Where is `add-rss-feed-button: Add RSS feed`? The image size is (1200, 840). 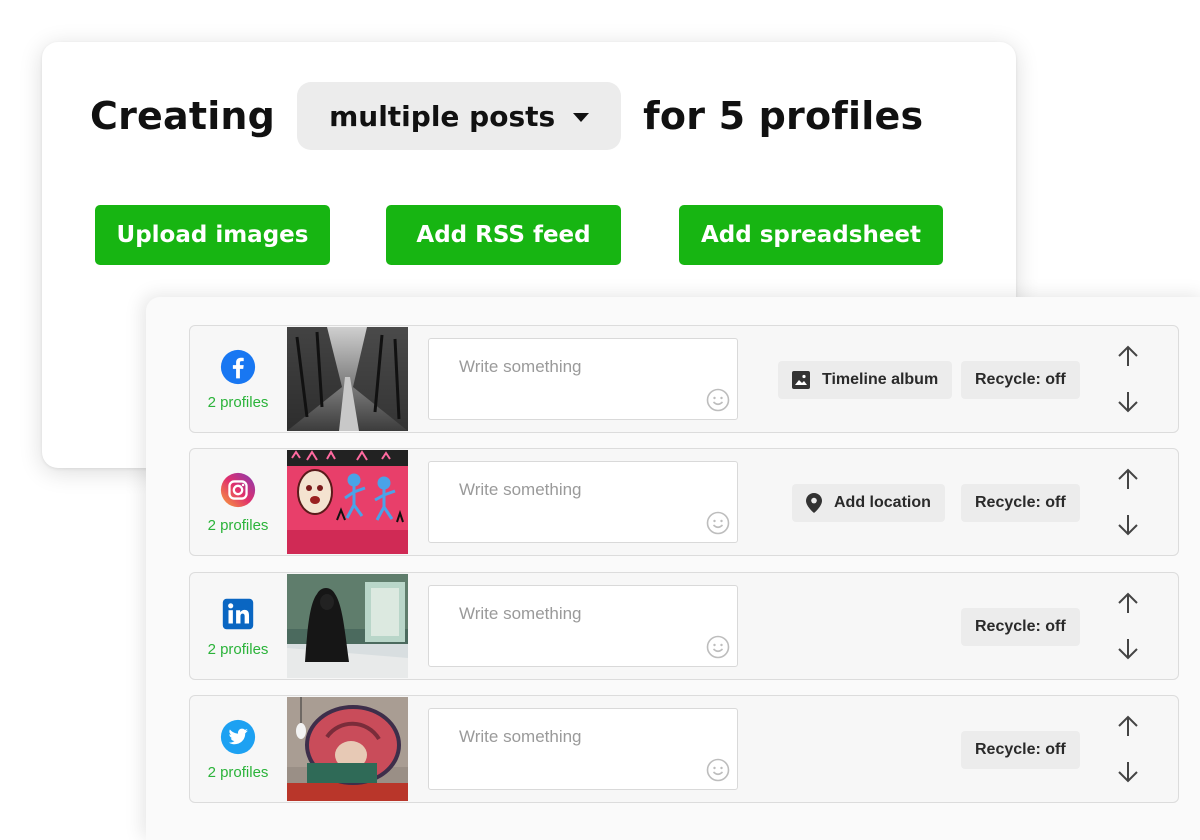 add-rss-feed-button: Add RSS feed is located at coordinates (503, 235).